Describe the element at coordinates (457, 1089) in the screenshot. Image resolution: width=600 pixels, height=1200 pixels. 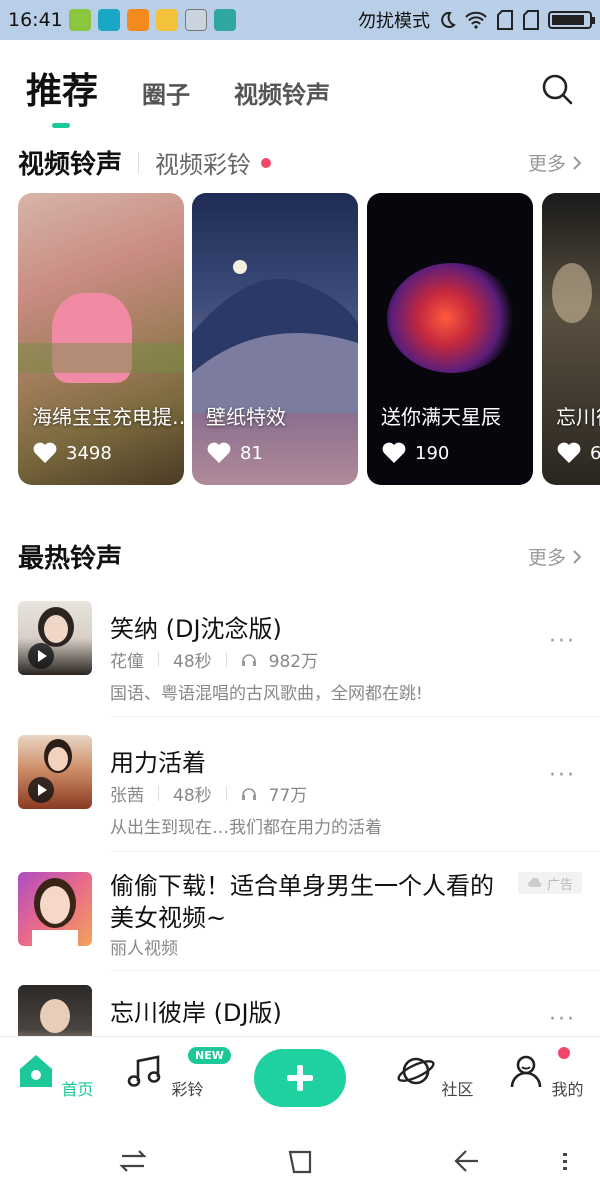
I see `nav-label: 社区` at that location.